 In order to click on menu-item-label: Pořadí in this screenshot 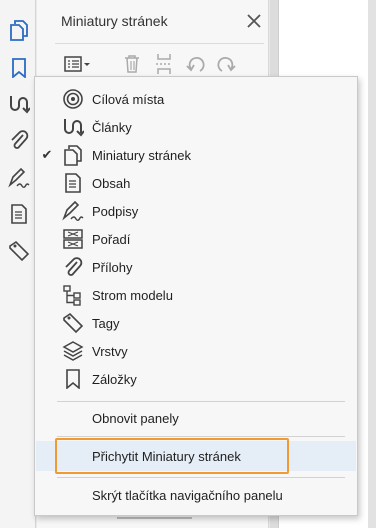, I will do `click(111, 239)`.